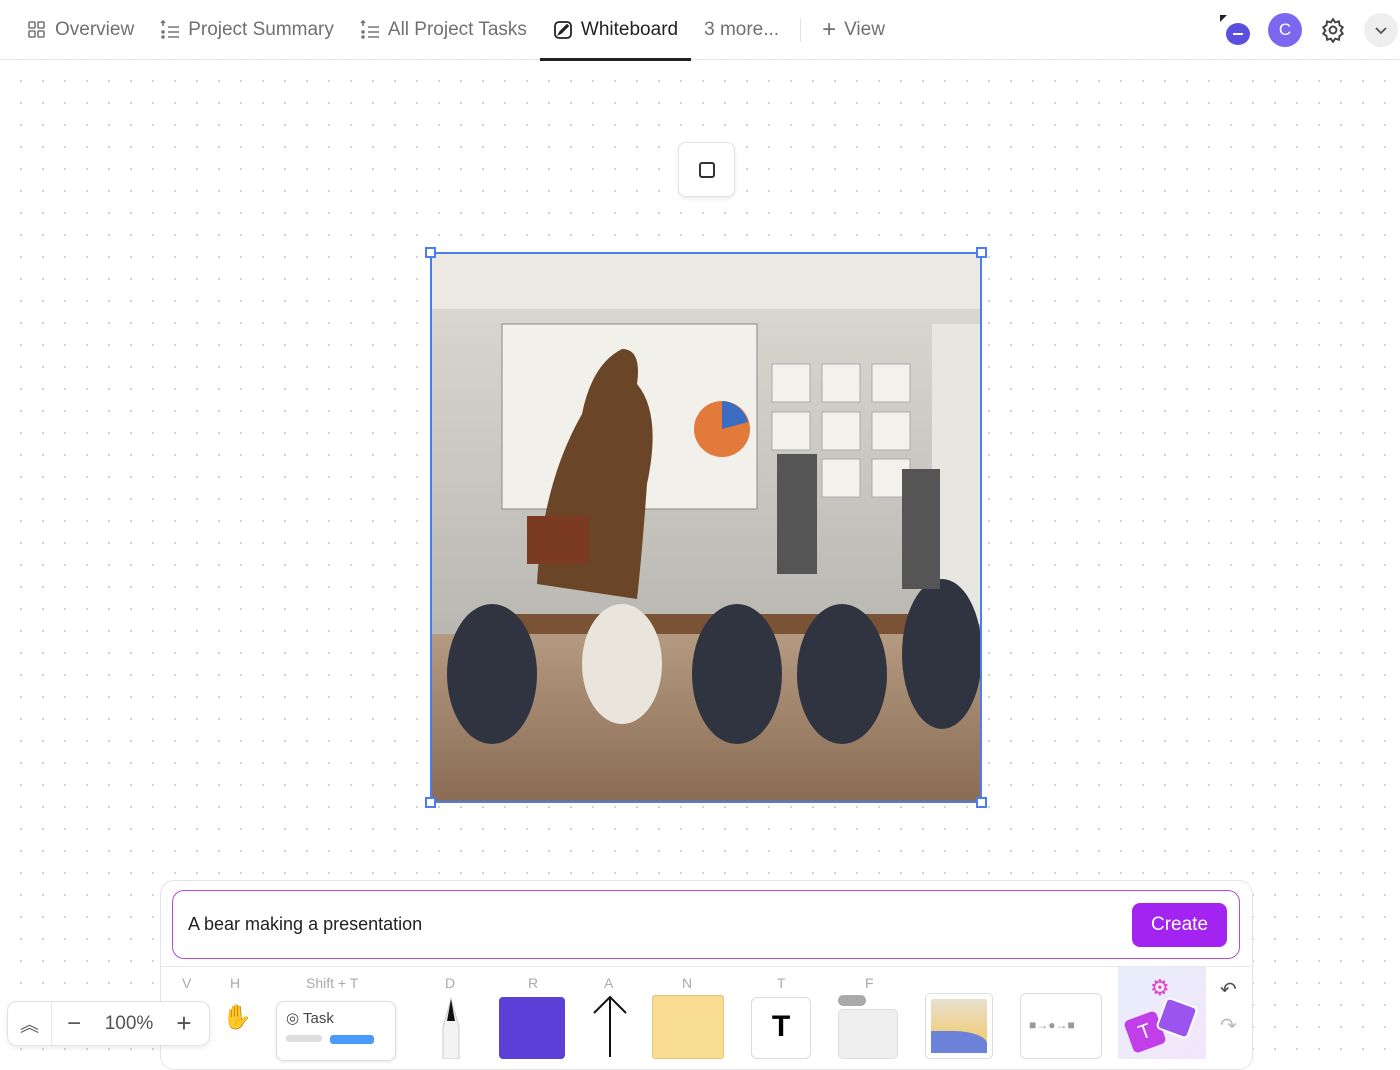 The image size is (1400, 1070). I want to click on grid-icon, so click(36, 29).